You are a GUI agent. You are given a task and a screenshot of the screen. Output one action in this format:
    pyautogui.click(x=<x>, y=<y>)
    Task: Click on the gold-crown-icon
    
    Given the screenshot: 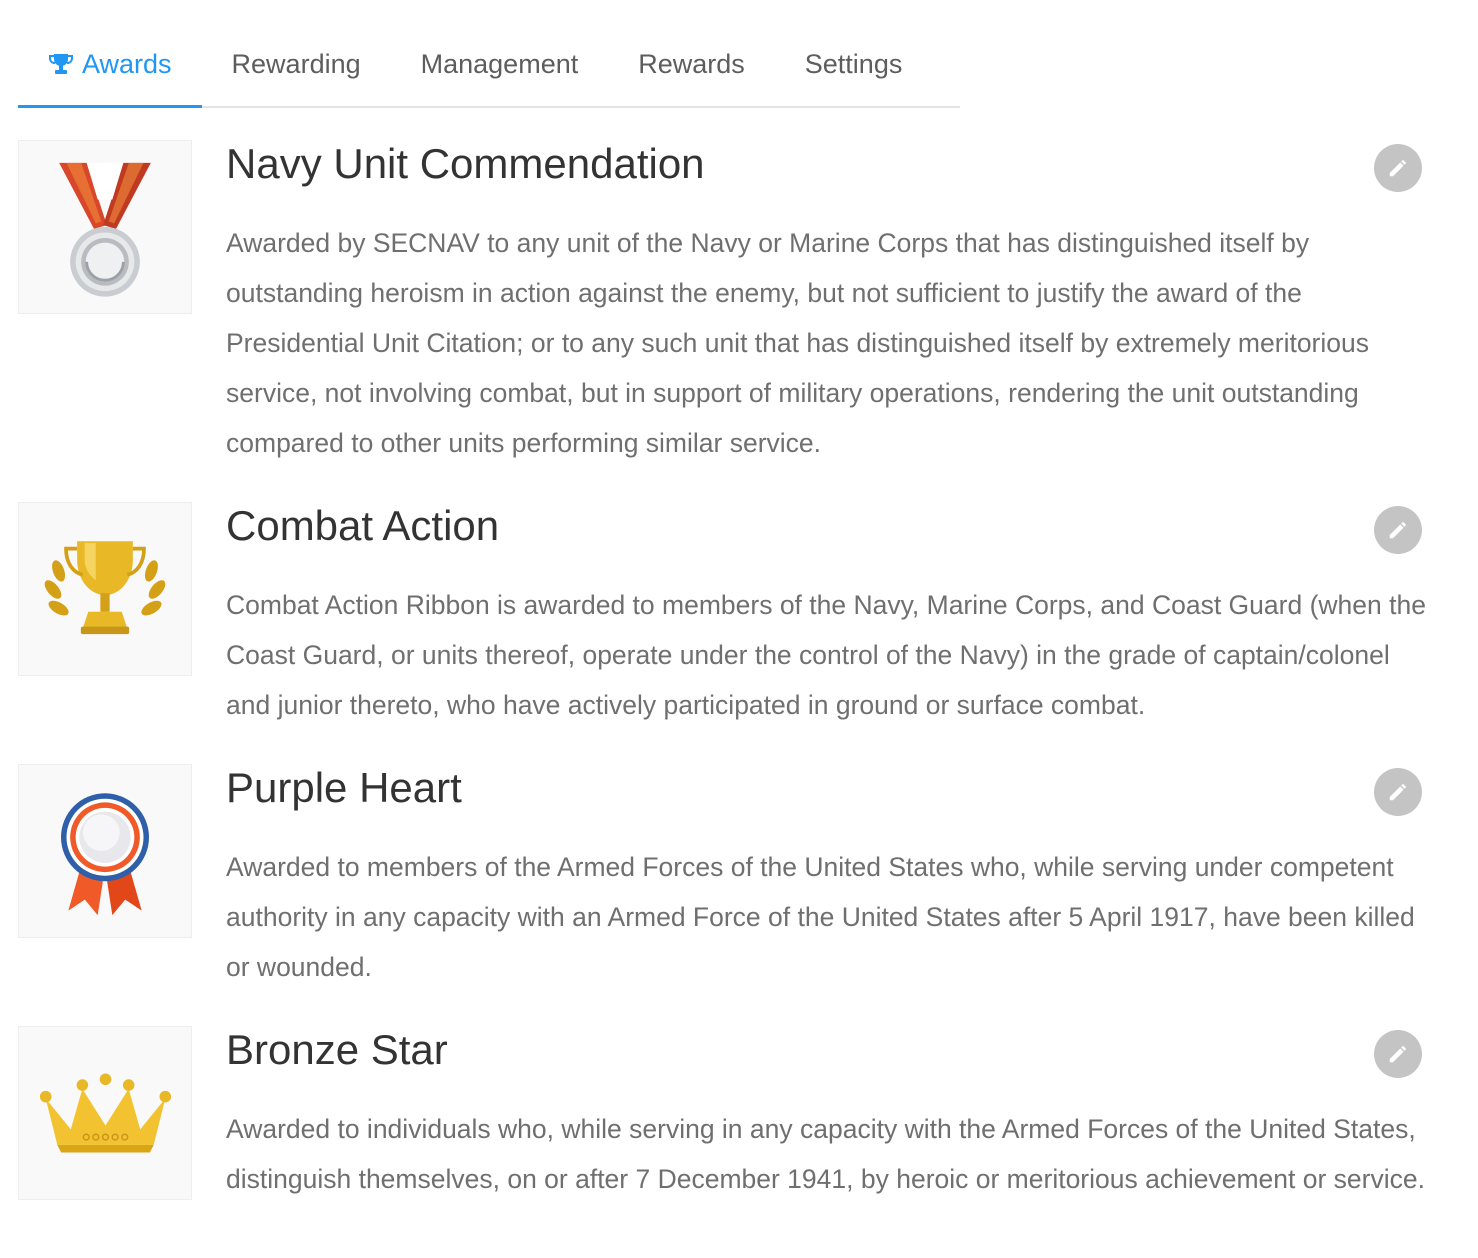 What is the action you would take?
    pyautogui.click(x=105, y=1113)
    